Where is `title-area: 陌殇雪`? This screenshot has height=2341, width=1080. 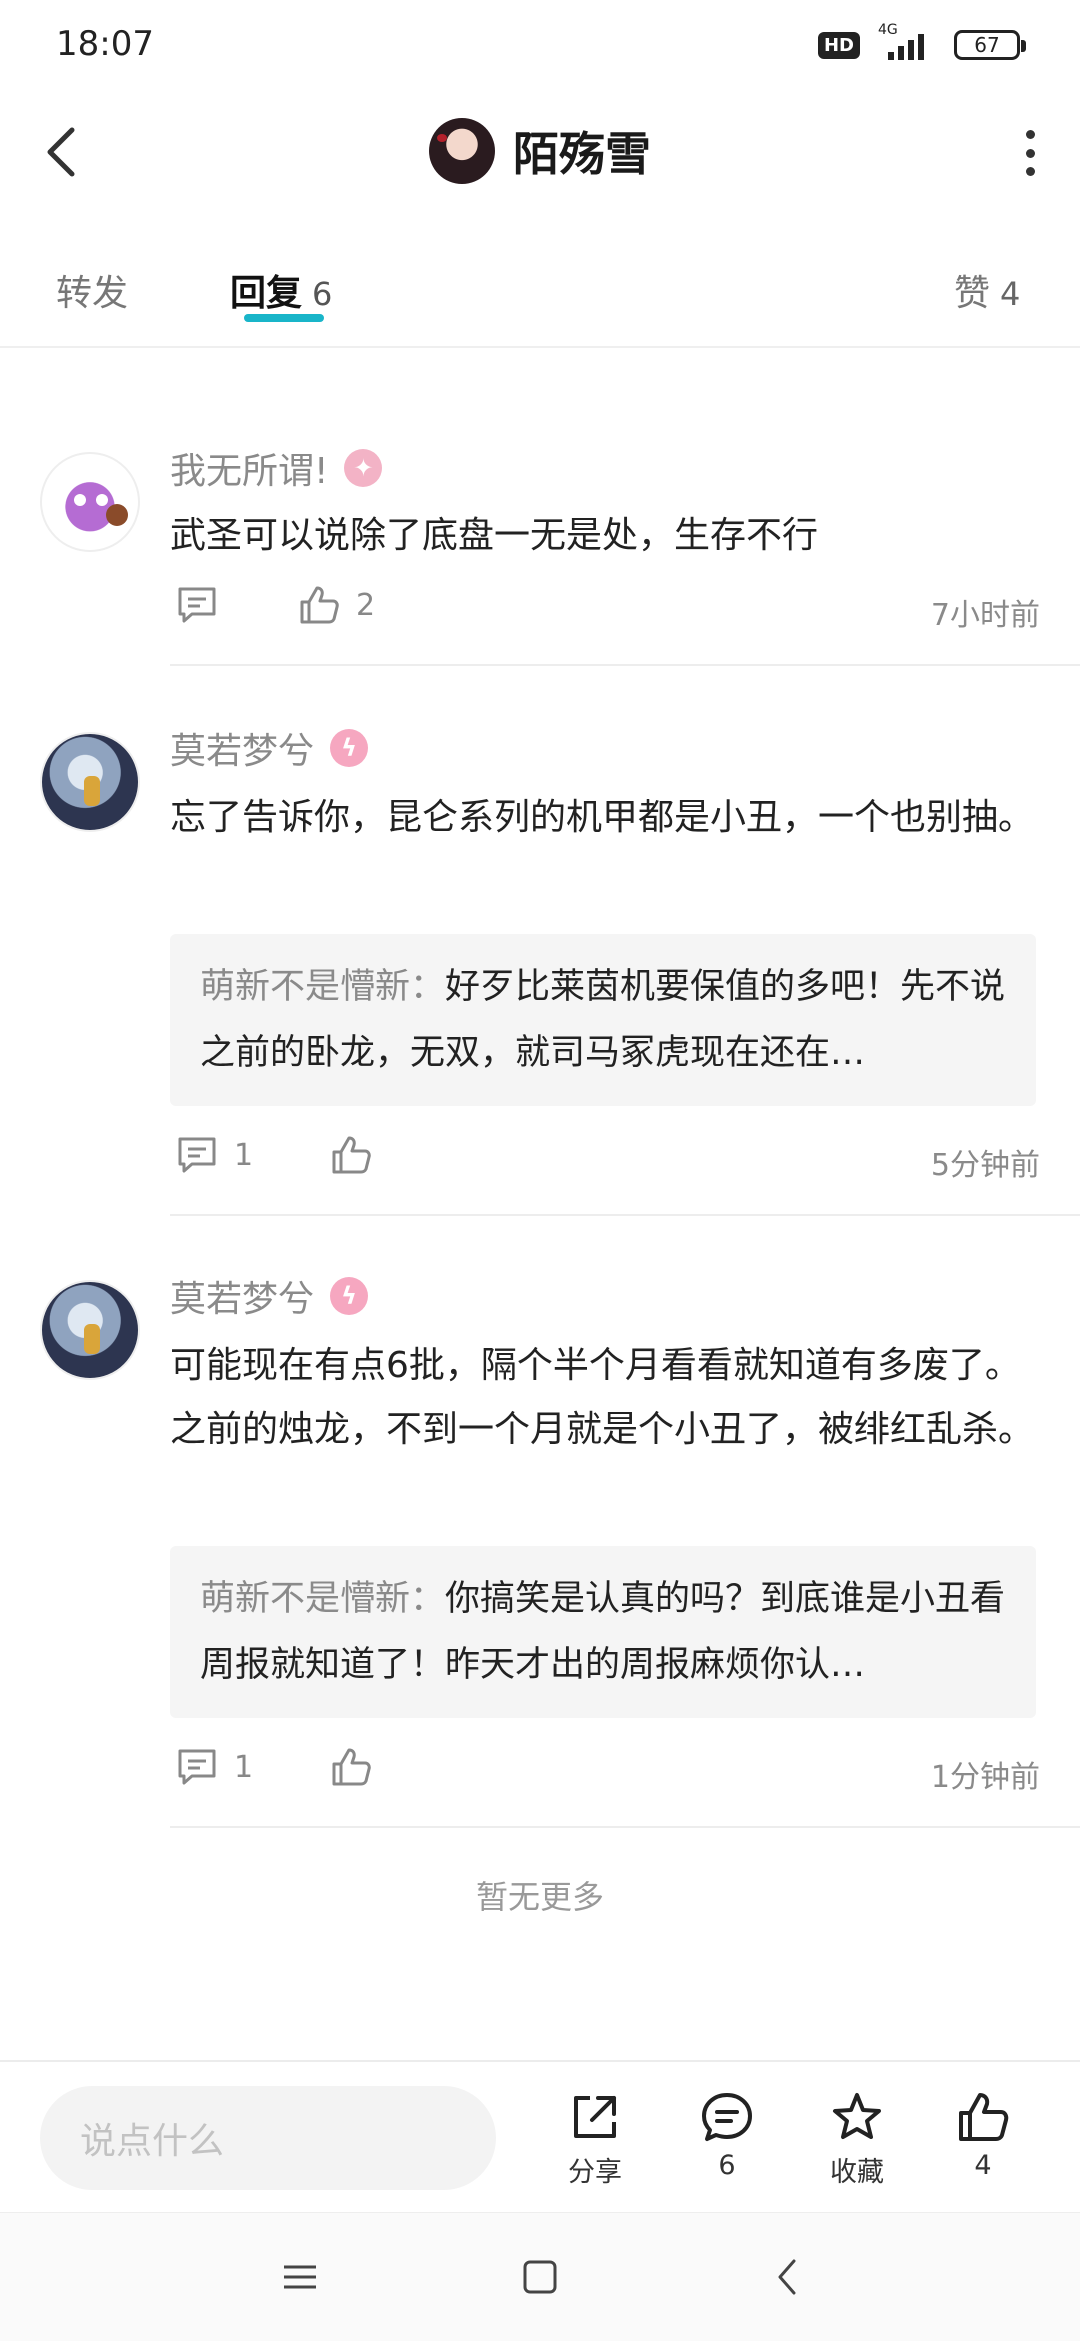 title-area: 陌殇雪 is located at coordinates (540, 151).